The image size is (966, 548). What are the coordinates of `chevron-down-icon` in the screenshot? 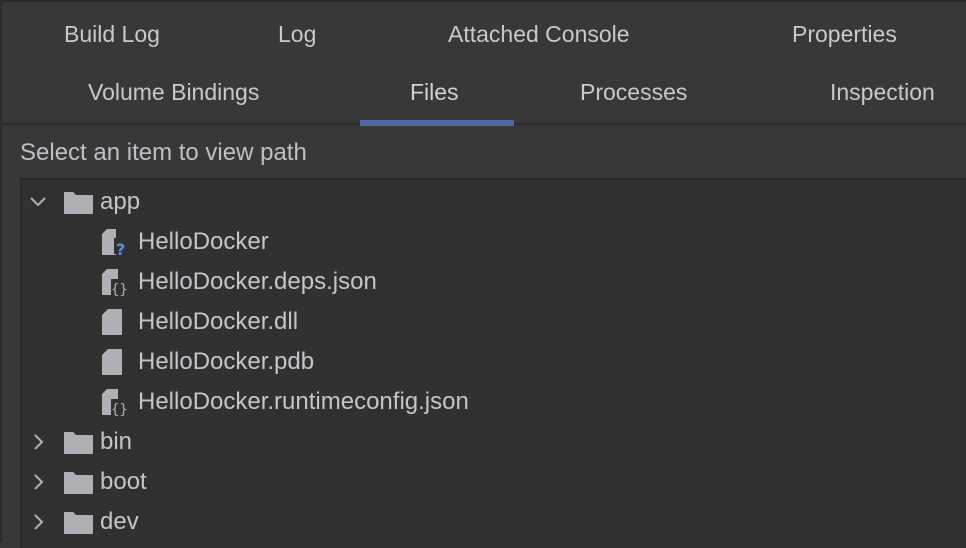 It's located at (38, 202).